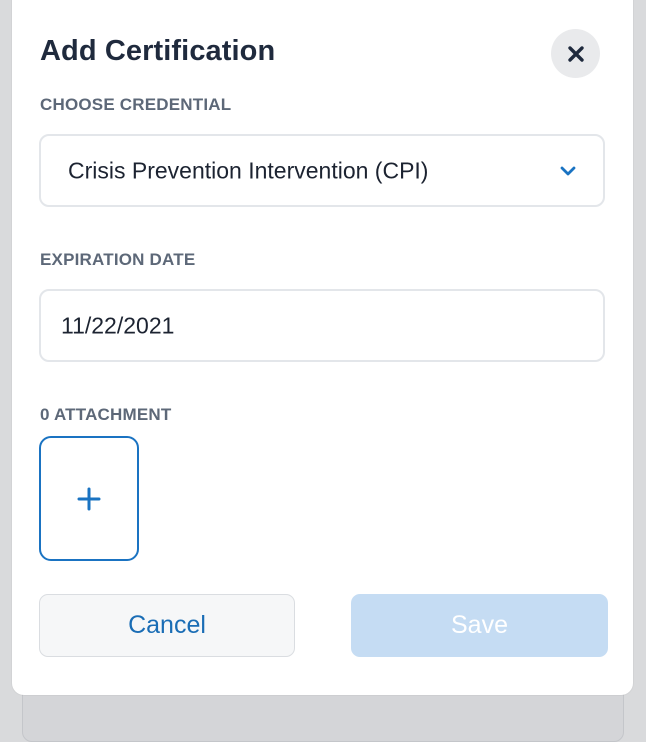 The width and height of the screenshot is (646, 742). Describe the element at coordinates (322, 325) in the screenshot. I see `expiration-date-input: 11/22/2021` at that location.